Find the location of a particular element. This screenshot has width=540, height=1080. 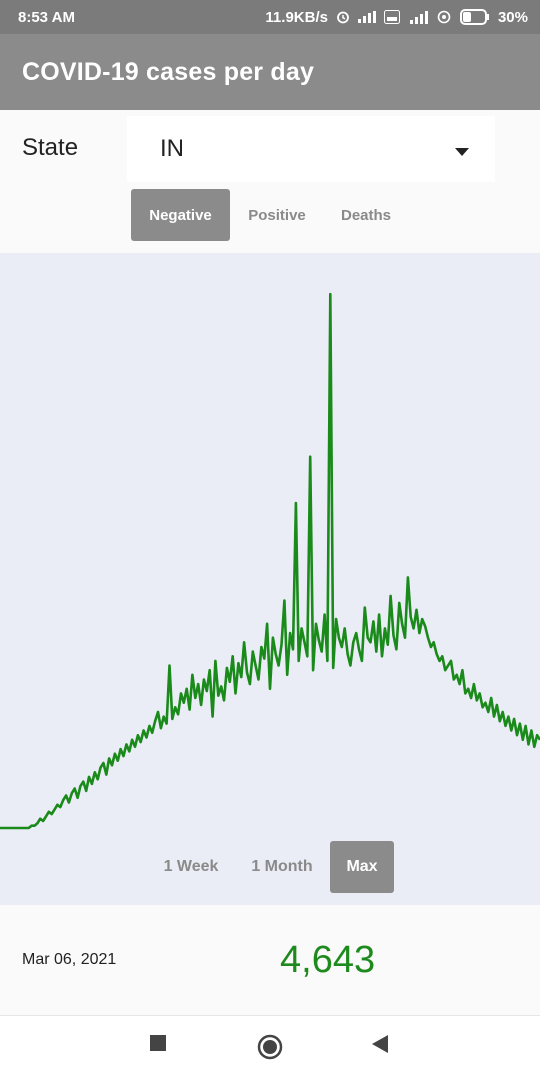

range-max-label: Max is located at coordinates (362, 866).